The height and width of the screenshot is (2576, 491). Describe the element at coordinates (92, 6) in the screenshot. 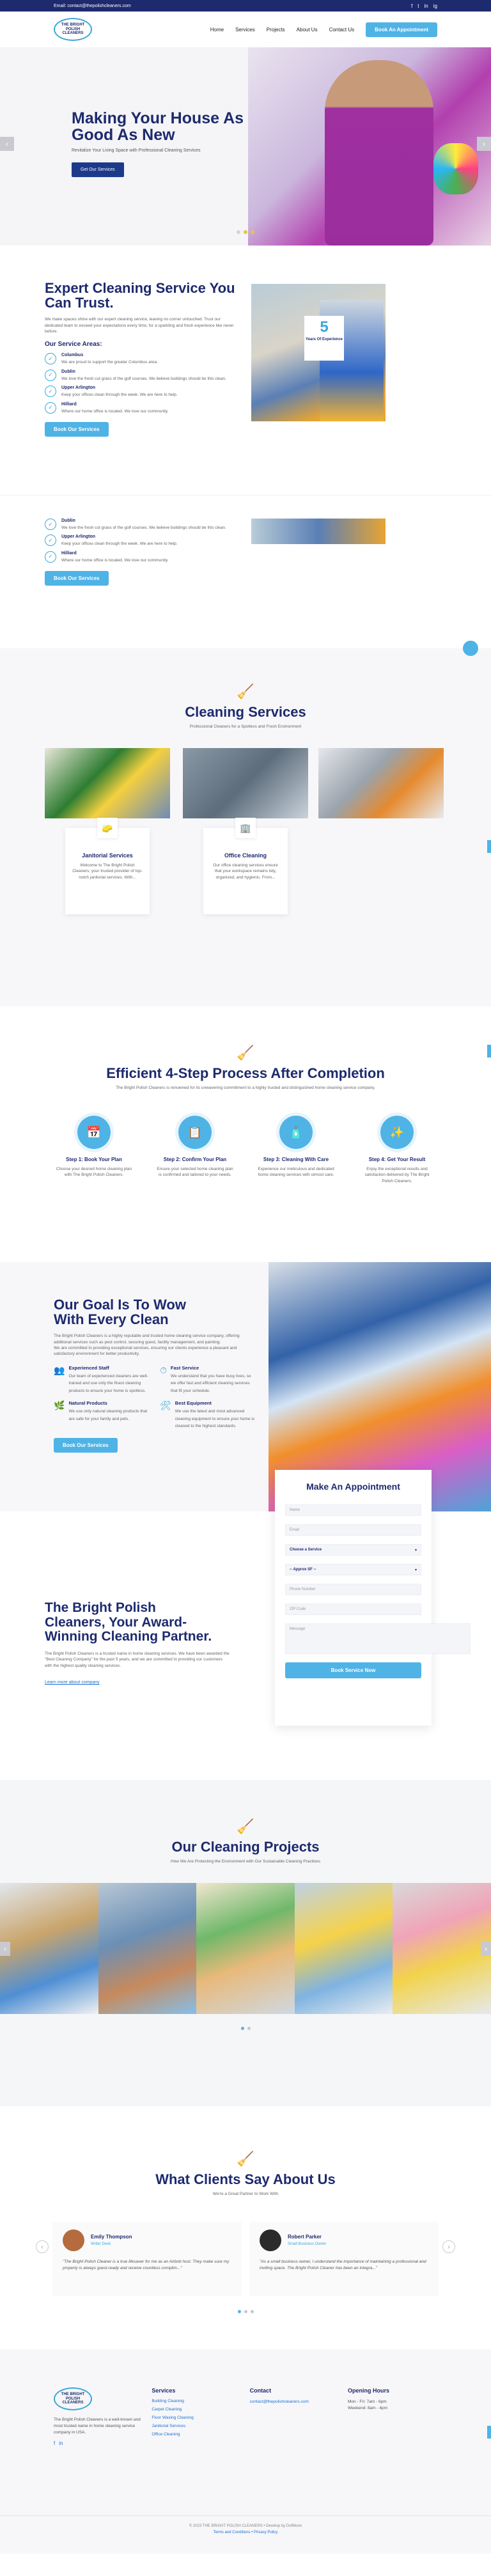

I see `topbar-email: Email: contact@thepolishcleaners.com` at that location.